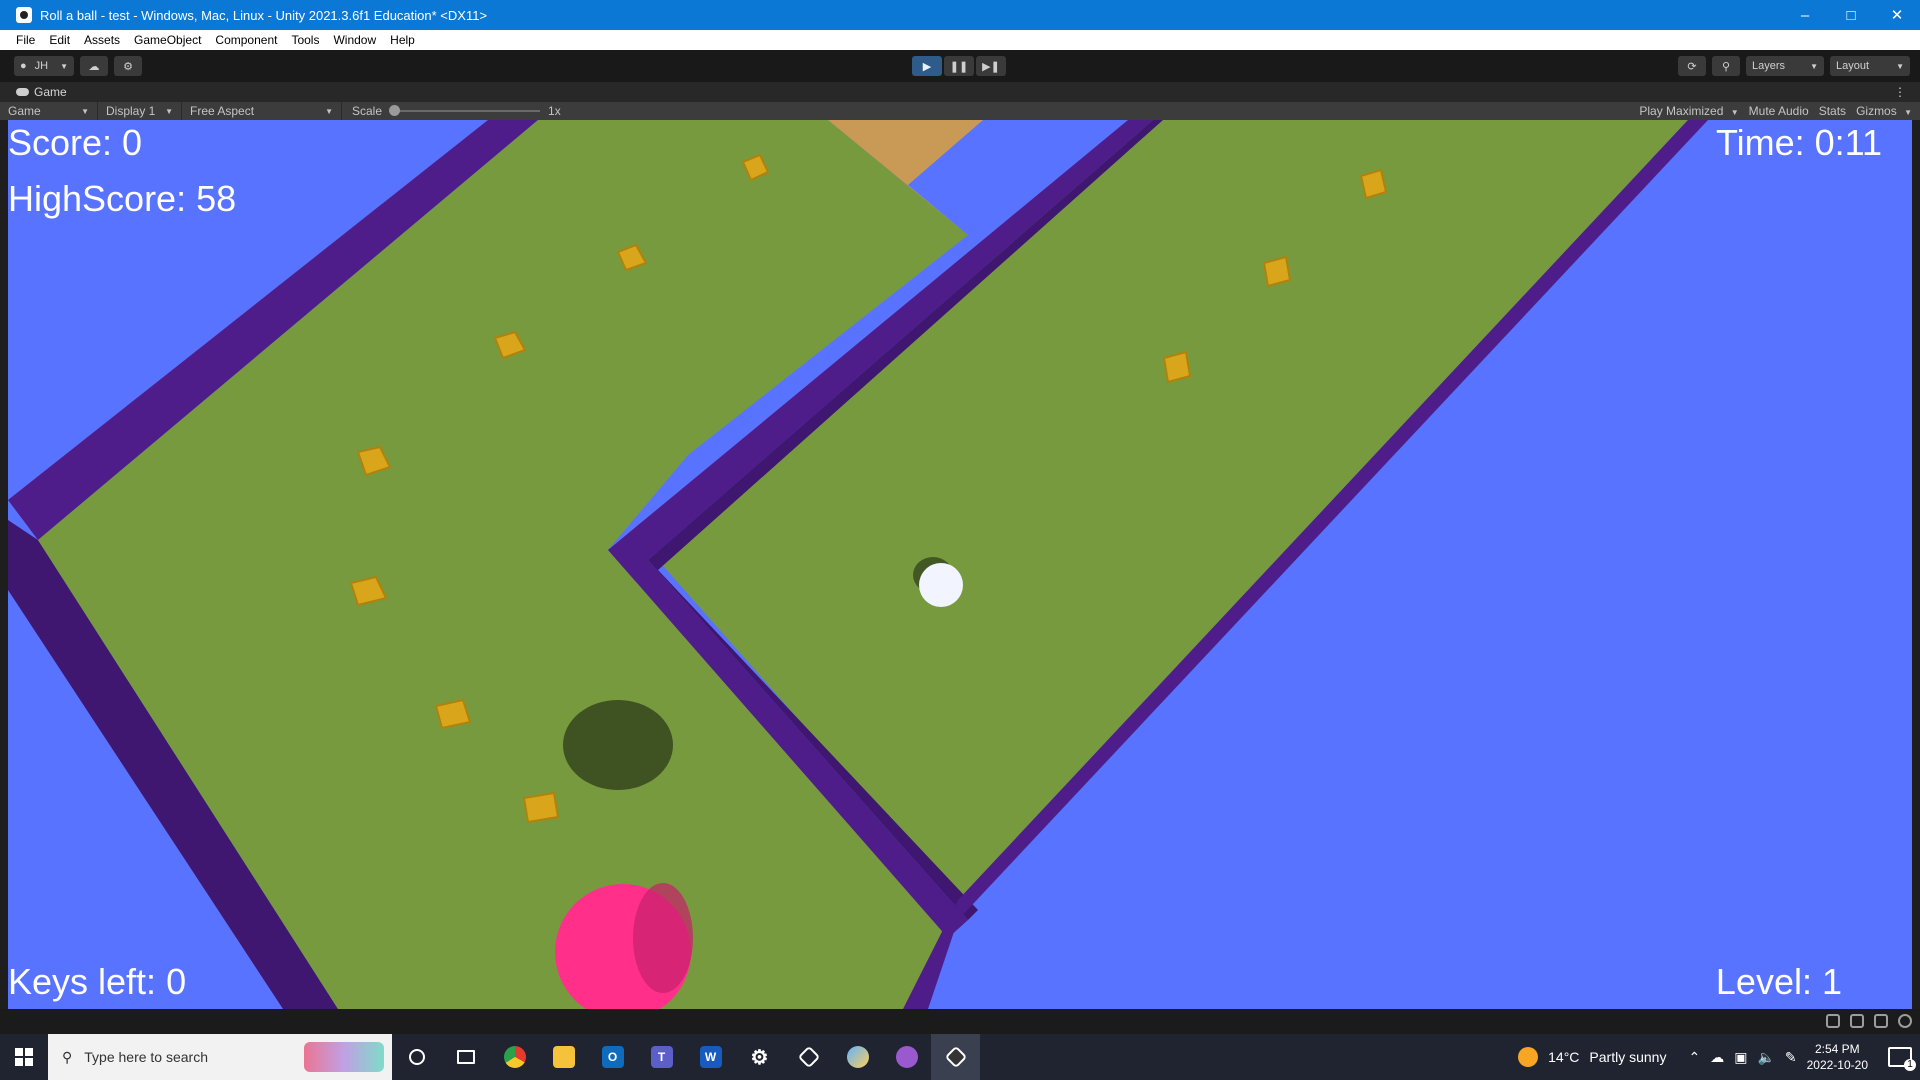  What do you see at coordinates (102, 40) in the screenshot?
I see `menu-assets: Assets` at bounding box center [102, 40].